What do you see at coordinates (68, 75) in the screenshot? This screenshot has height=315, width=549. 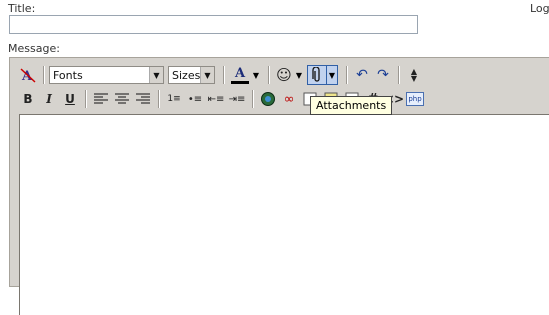 I see `fonts-select-label: Fonts` at bounding box center [68, 75].